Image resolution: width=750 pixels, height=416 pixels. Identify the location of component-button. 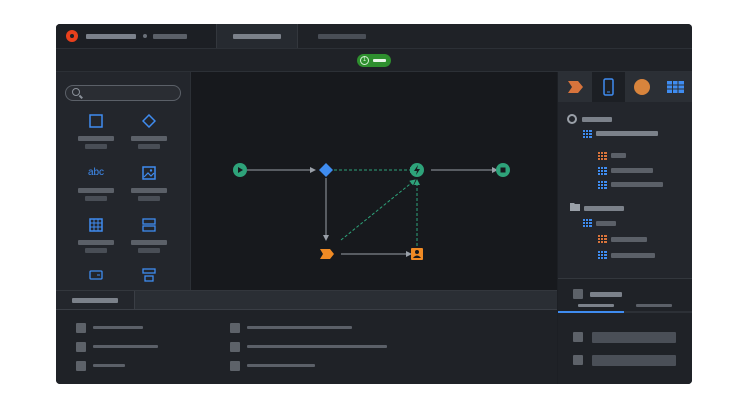
(96, 278).